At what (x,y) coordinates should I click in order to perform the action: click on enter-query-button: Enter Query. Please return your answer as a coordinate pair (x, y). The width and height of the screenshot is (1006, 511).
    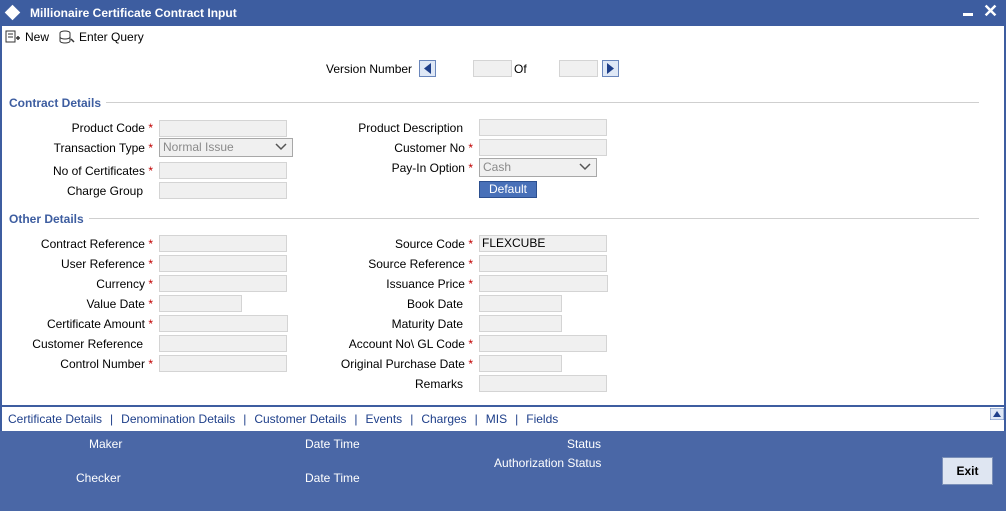
    Looking at the image, I should click on (101, 37).